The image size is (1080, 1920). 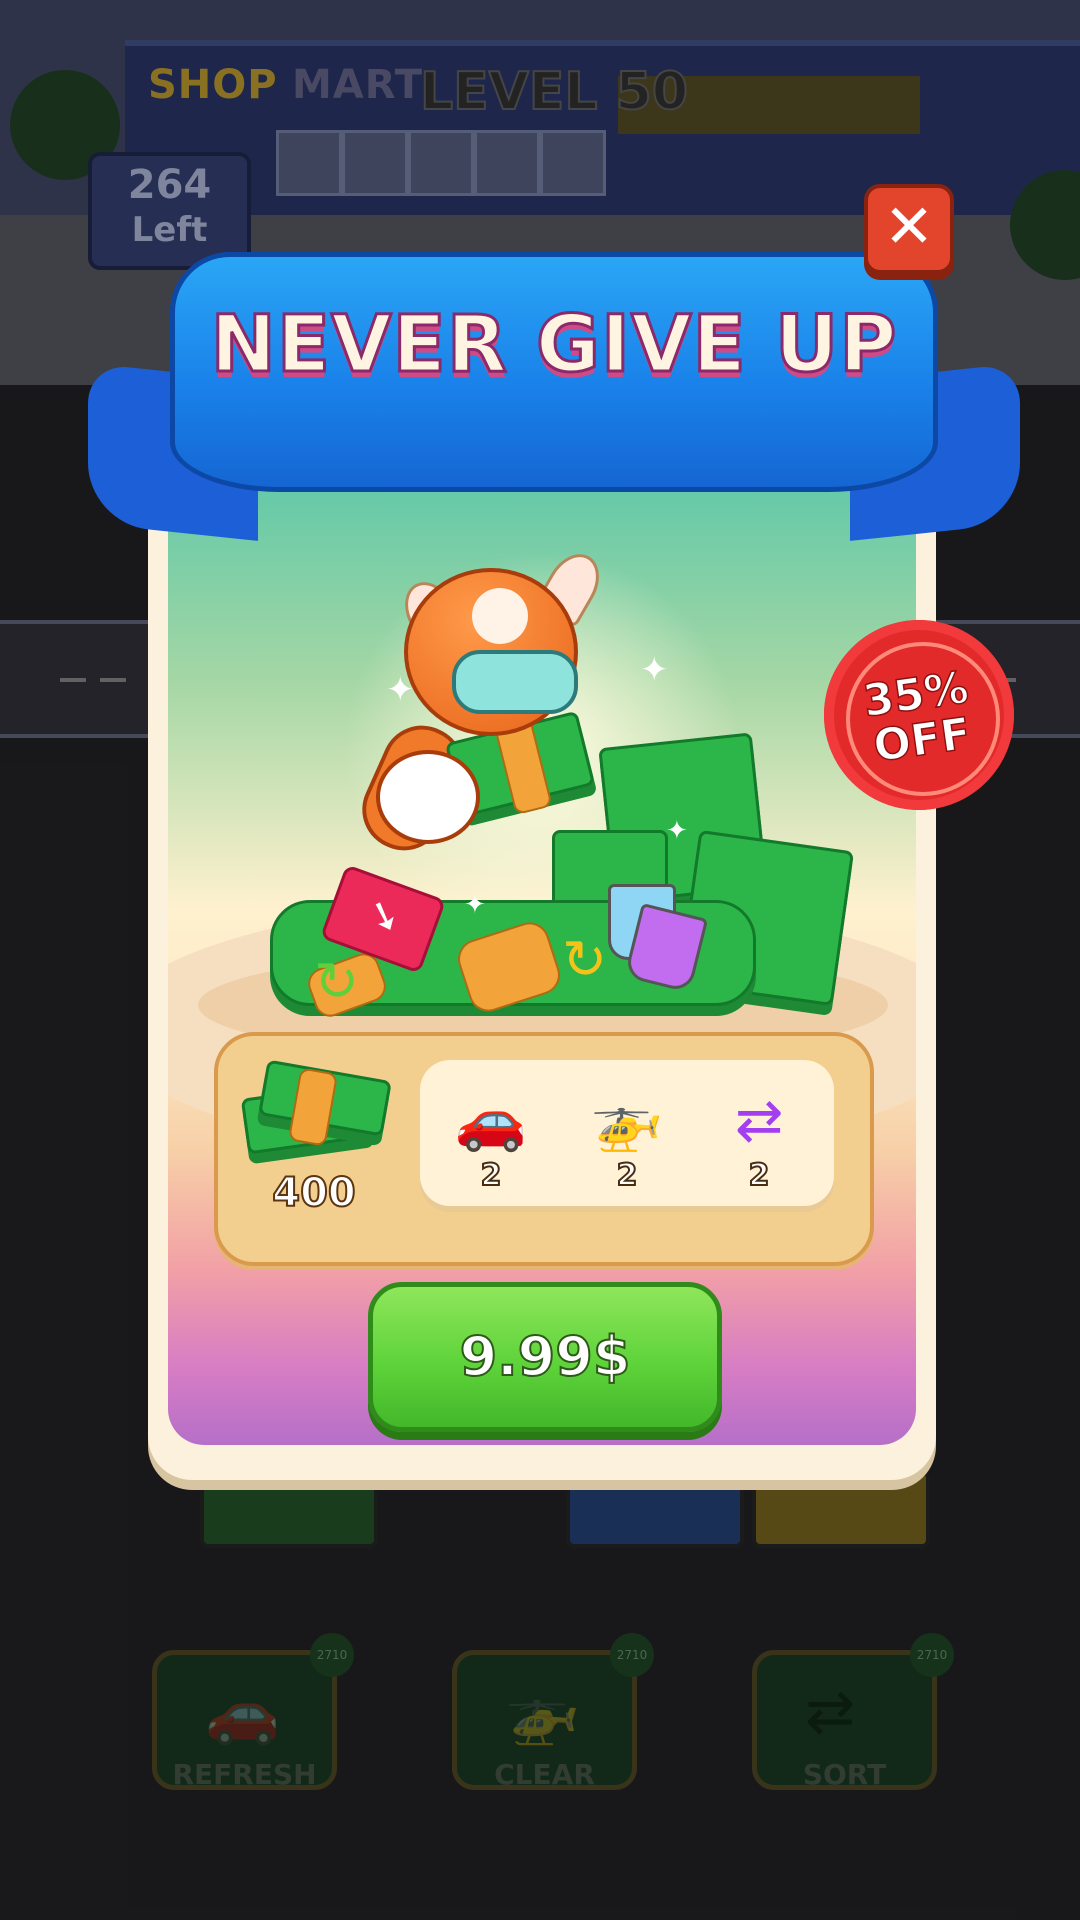 I want to click on discount-badge: 35% OFF, so click(x=919, y=715).